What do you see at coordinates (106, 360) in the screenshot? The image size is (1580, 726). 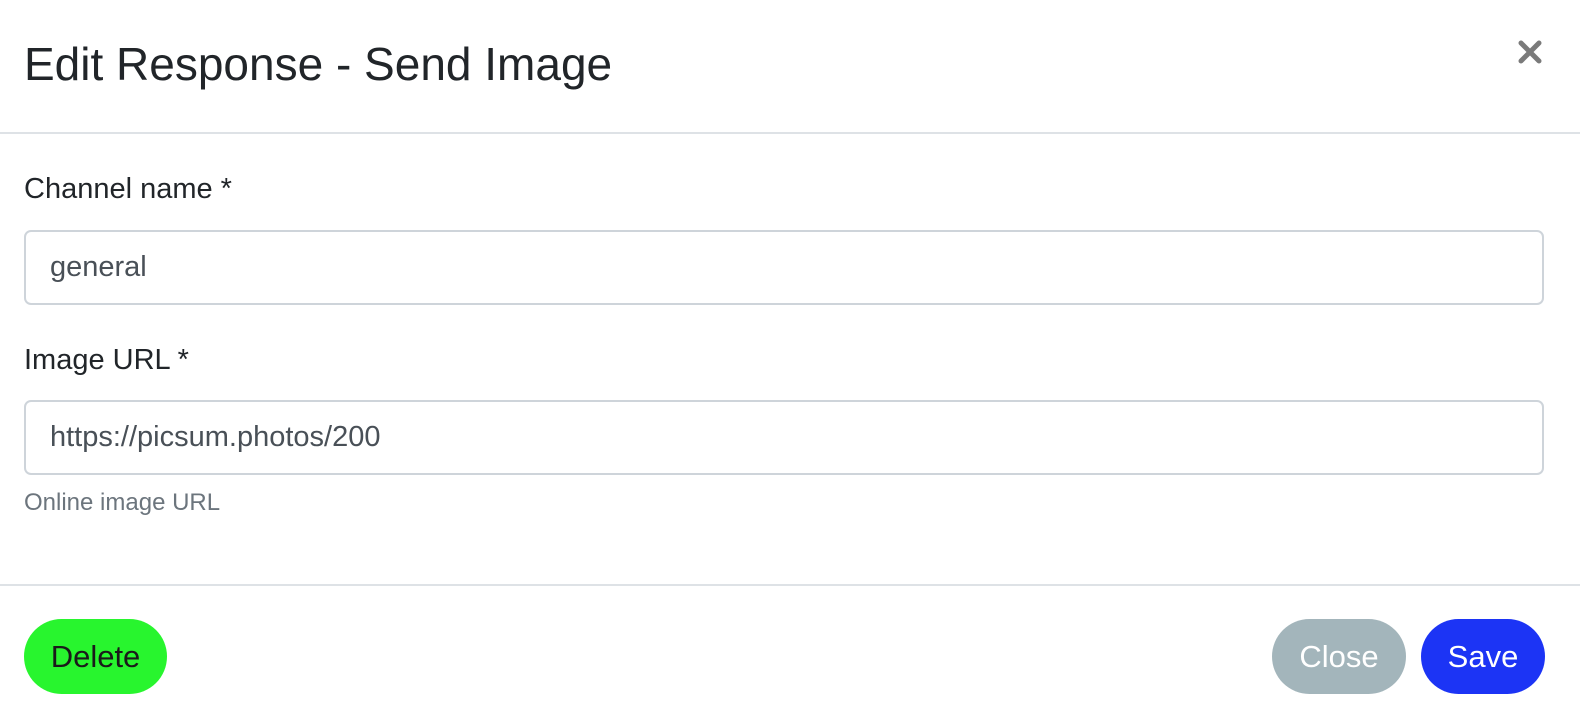 I see `image-url-label: Image URL *` at bounding box center [106, 360].